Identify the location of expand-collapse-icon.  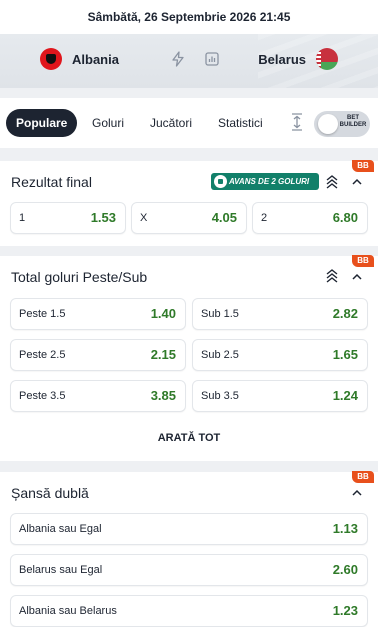
(297, 122).